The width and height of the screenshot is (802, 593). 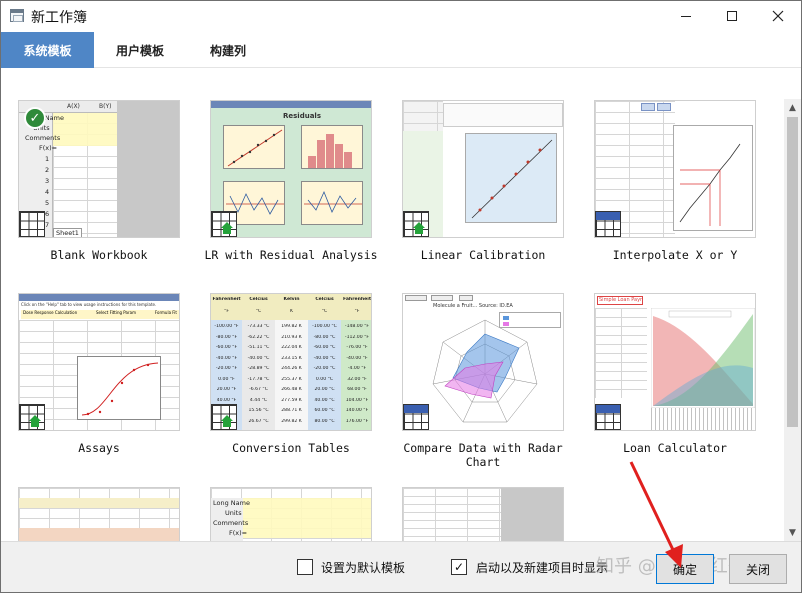 I want to click on conversion-cell: 26.67 °C, so click(x=258, y=421).